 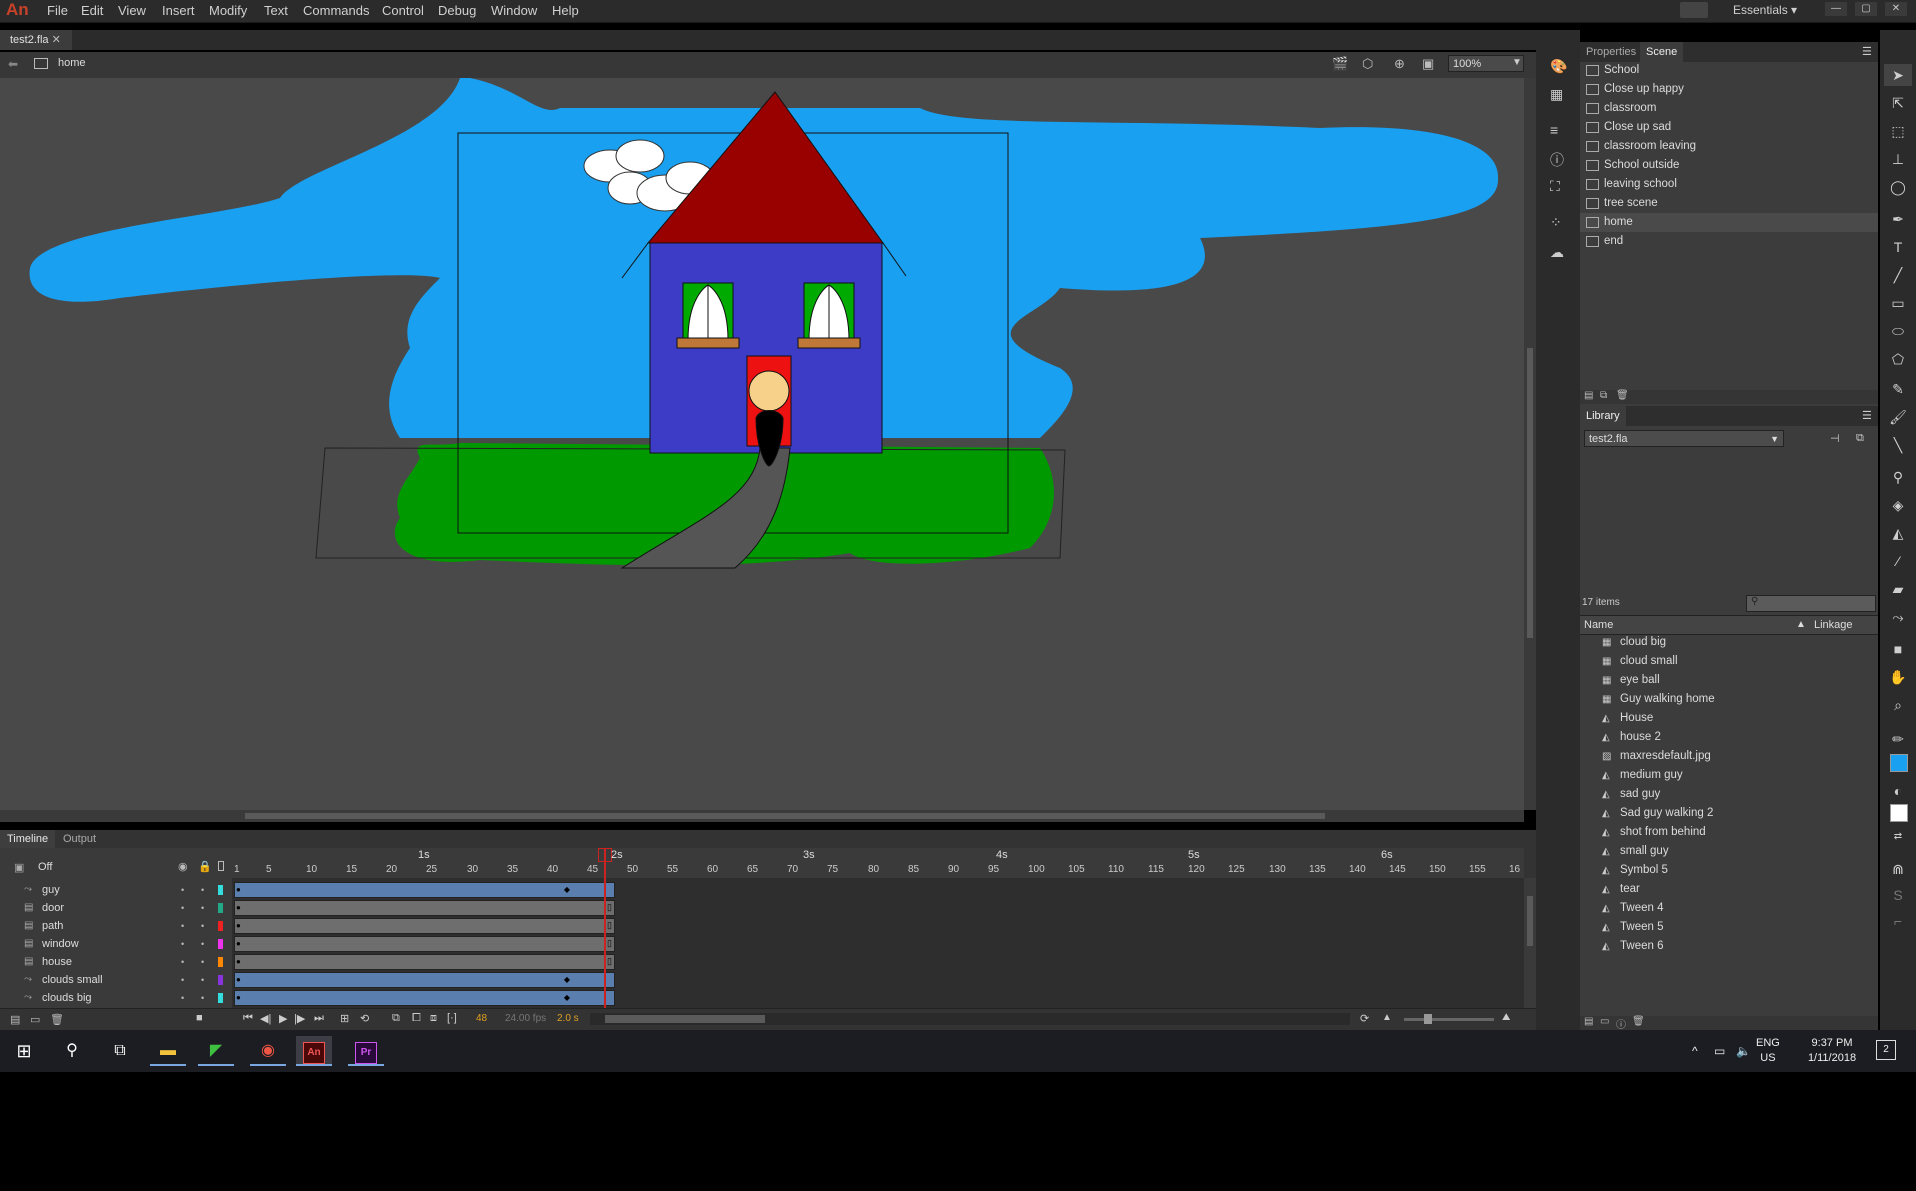 What do you see at coordinates (1622, 395) in the screenshot?
I see `delete-scene-icon: 🗑` at bounding box center [1622, 395].